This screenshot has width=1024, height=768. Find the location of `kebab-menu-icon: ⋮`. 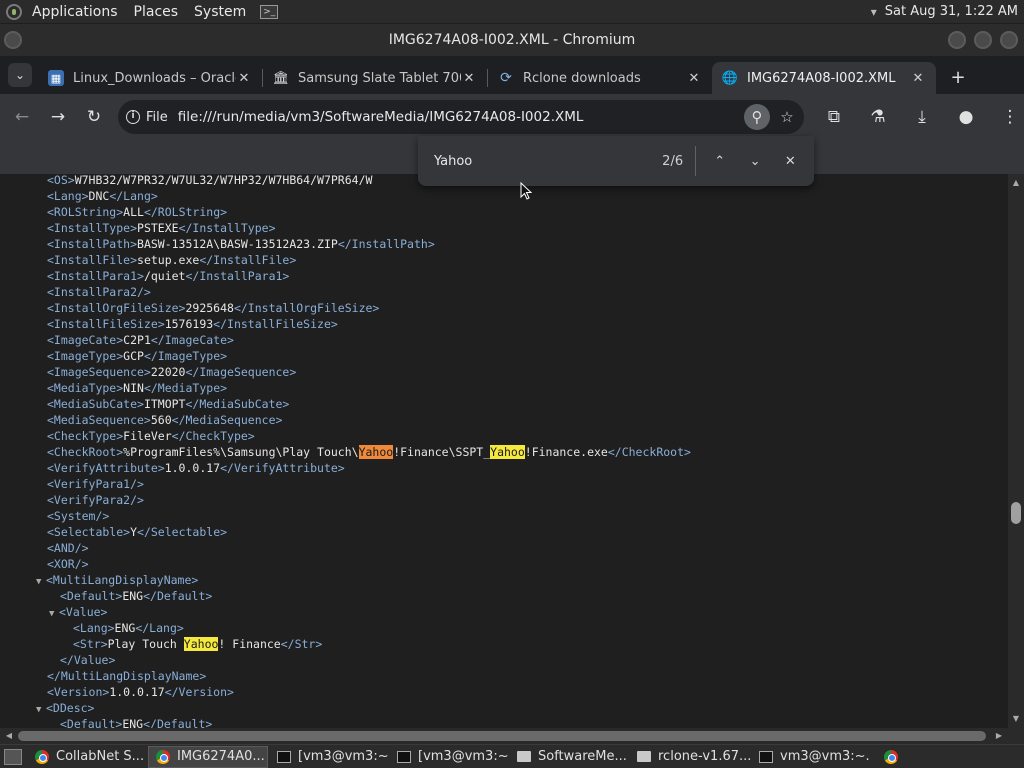

kebab-menu-icon: ⋮ is located at coordinates (1010, 117).